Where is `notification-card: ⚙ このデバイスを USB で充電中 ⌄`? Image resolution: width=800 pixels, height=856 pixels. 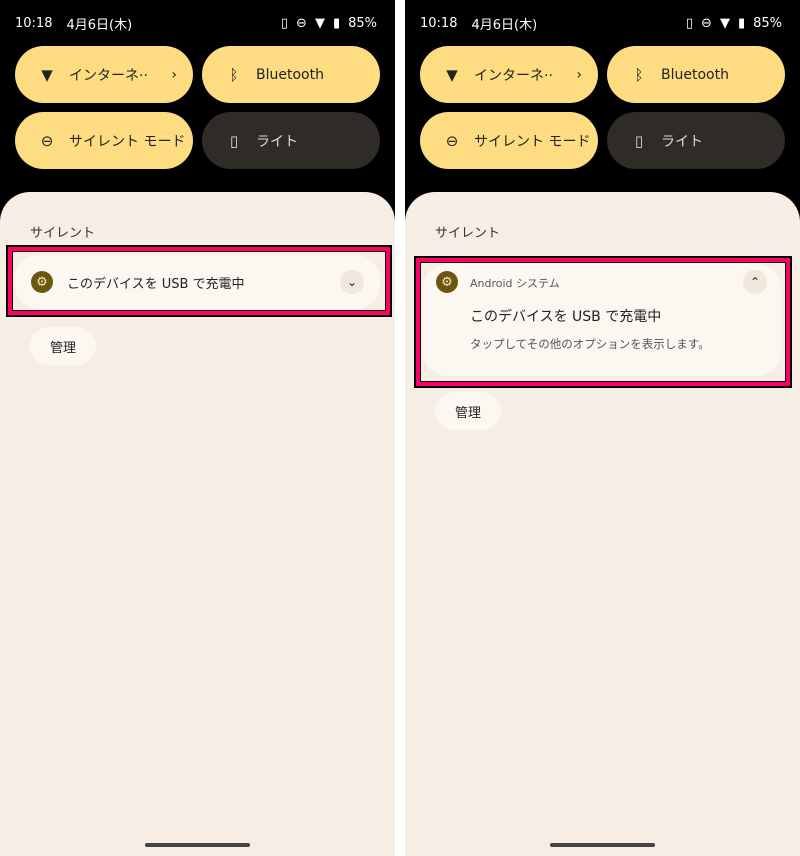
notification-card: ⚙ このデバイスを USB で充電中 ⌄ is located at coordinates (197, 282).